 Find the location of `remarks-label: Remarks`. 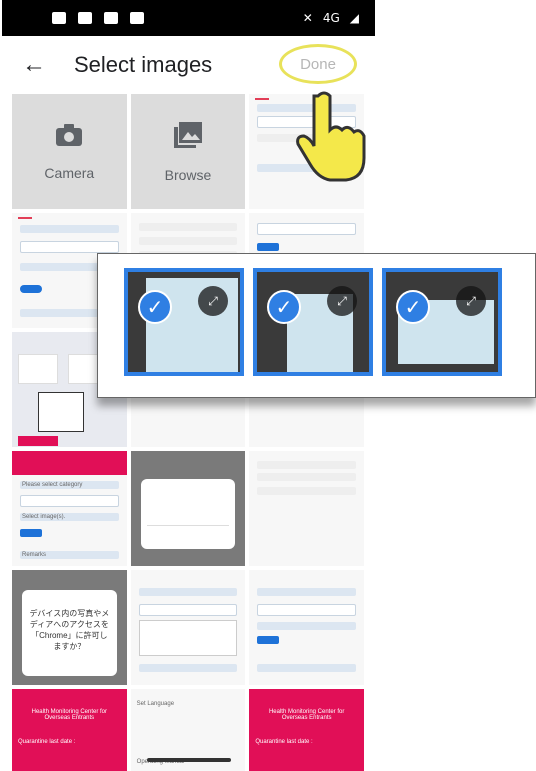

remarks-label: Remarks is located at coordinates (34, 555).